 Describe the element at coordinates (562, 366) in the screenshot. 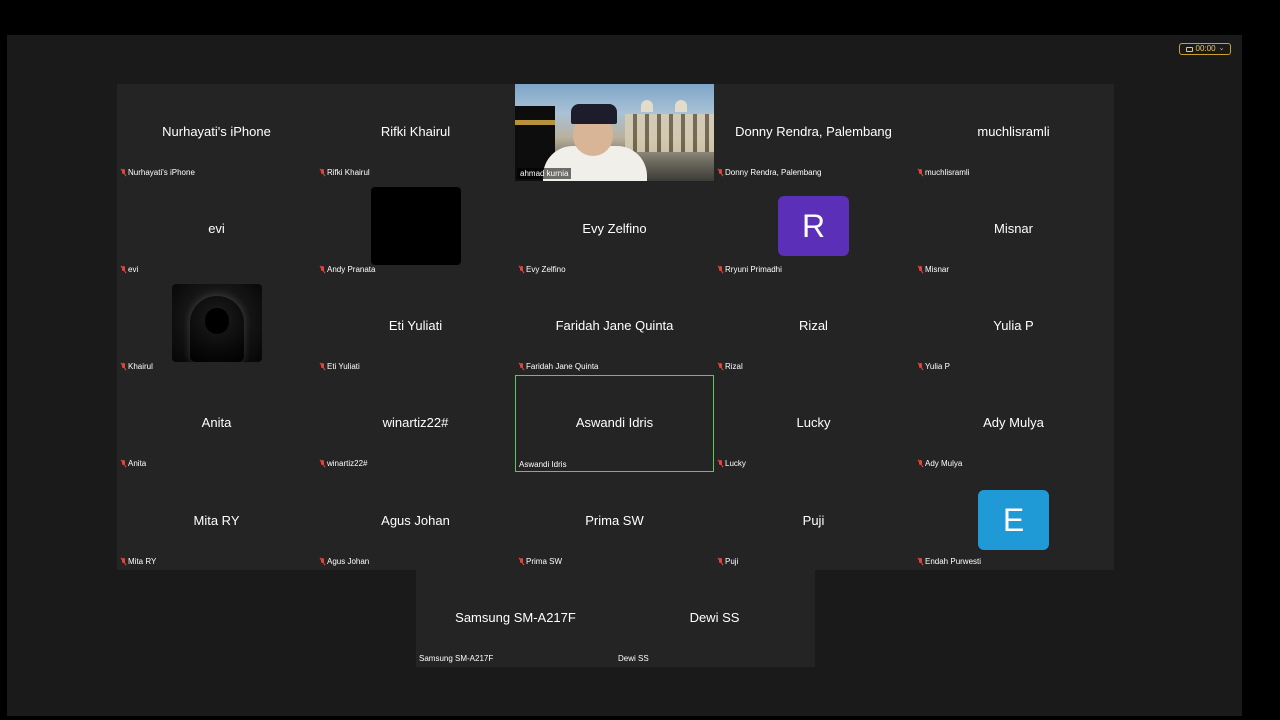

I see `participant-label-text: Faridah Jane Quinta` at that location.